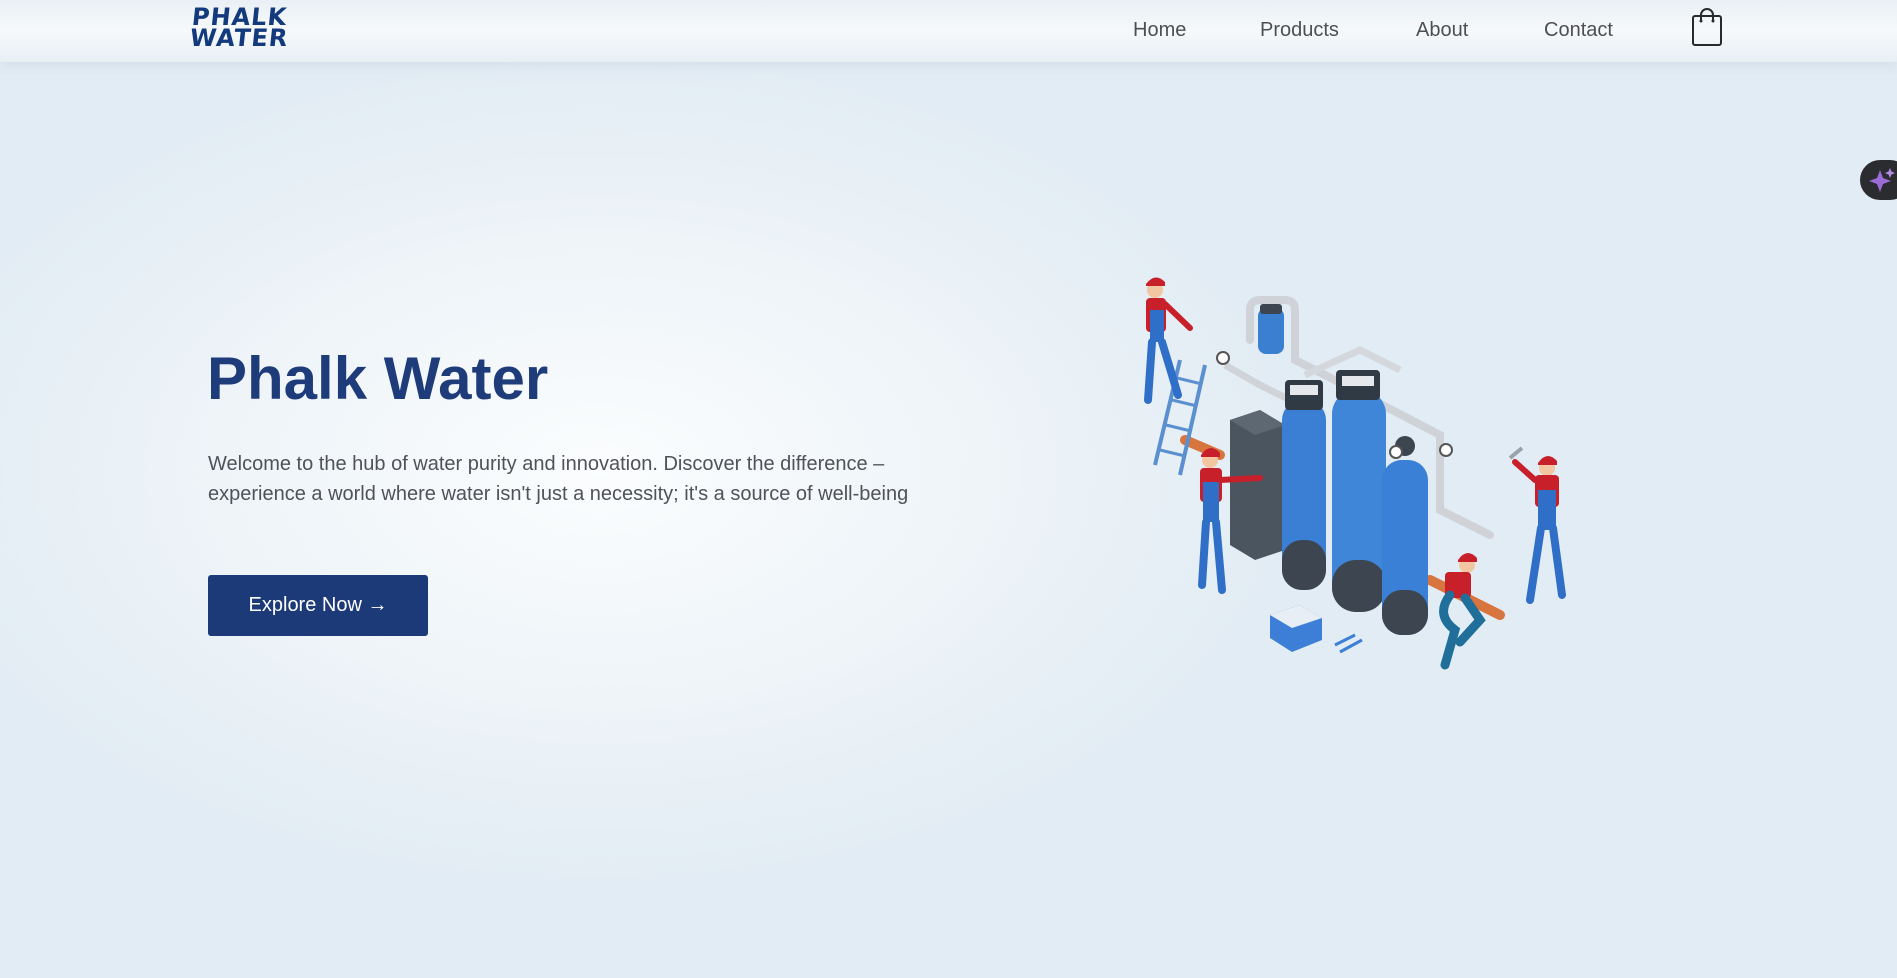 This screenshot has width=1897, height=978. What do you see at coordinates (1299, 30) in the screenshot?
I see `nav-link-products: Products` at bounding box center [1299, 30].